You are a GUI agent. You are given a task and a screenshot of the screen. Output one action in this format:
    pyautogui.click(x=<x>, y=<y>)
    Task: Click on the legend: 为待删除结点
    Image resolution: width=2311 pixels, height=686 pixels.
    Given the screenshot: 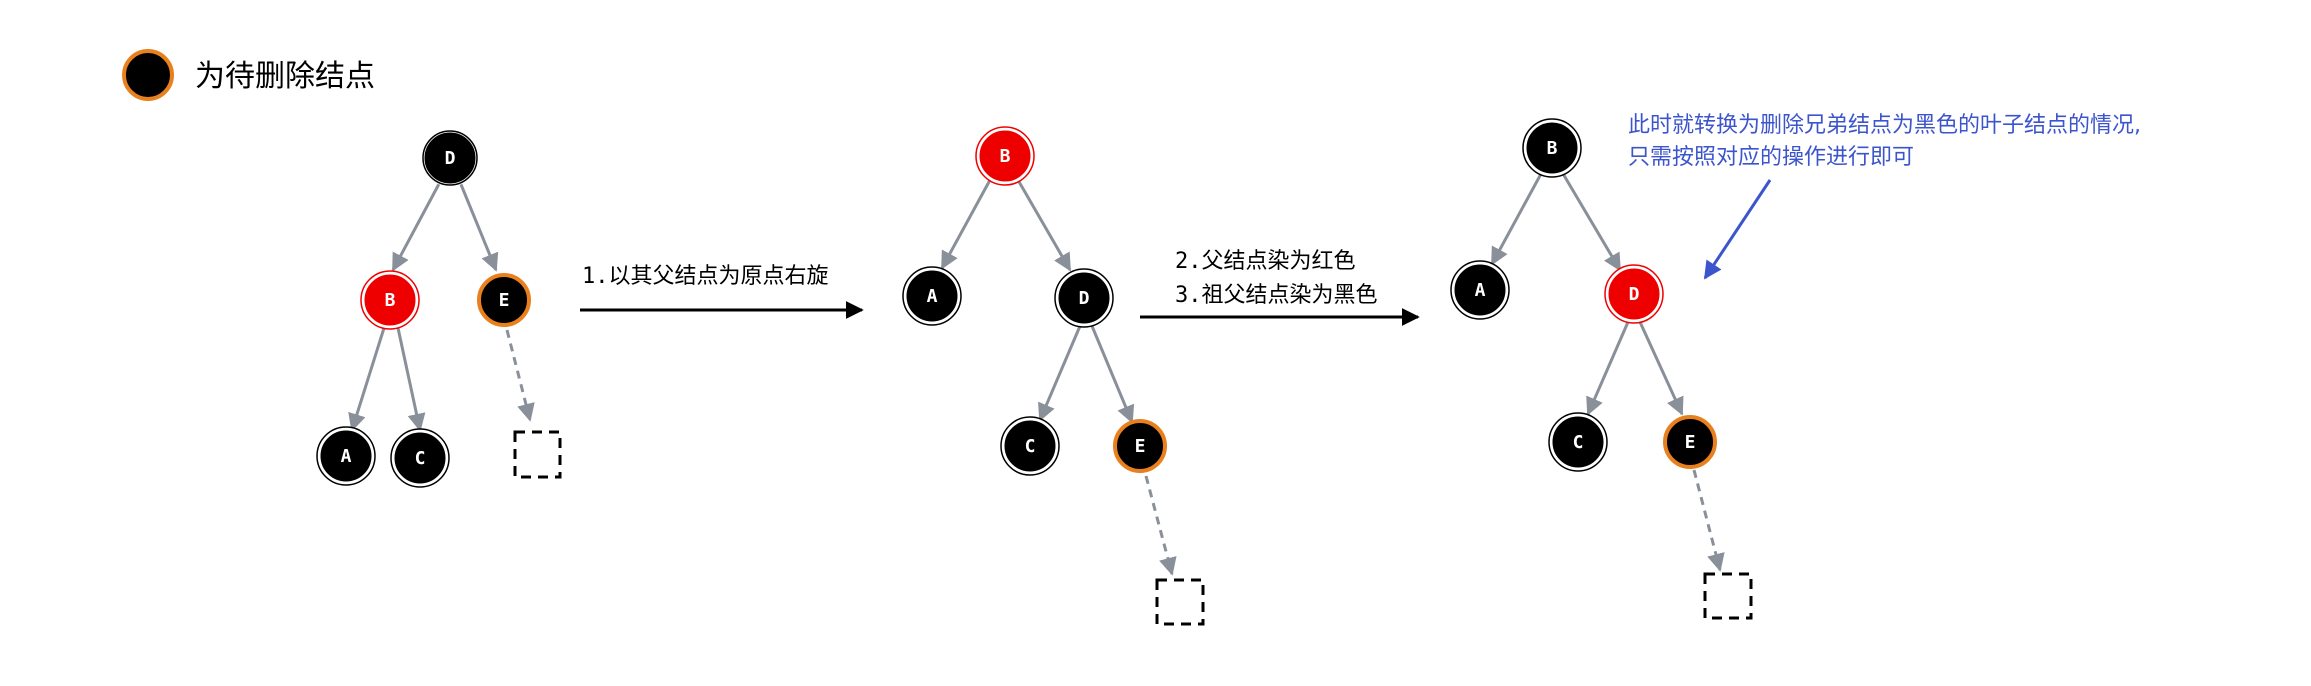 What is the action you would take?
    pyautogui.click(x=248, y=75)
    